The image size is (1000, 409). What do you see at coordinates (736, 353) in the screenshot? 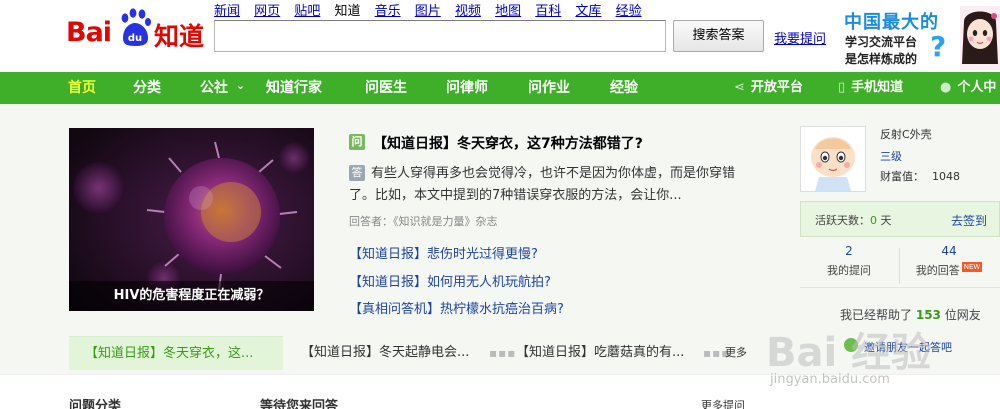
I see `tabs-more-link: 更多` at bounding box center [736, 353].